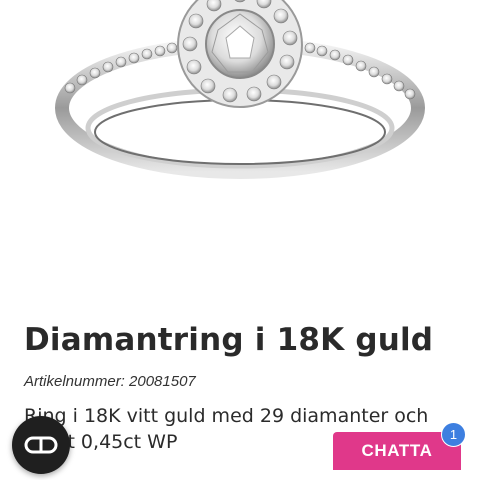 The width and height of the screenshot is (480, 480). I want to click on chat-unread-badge: 1, so click(453, 434).